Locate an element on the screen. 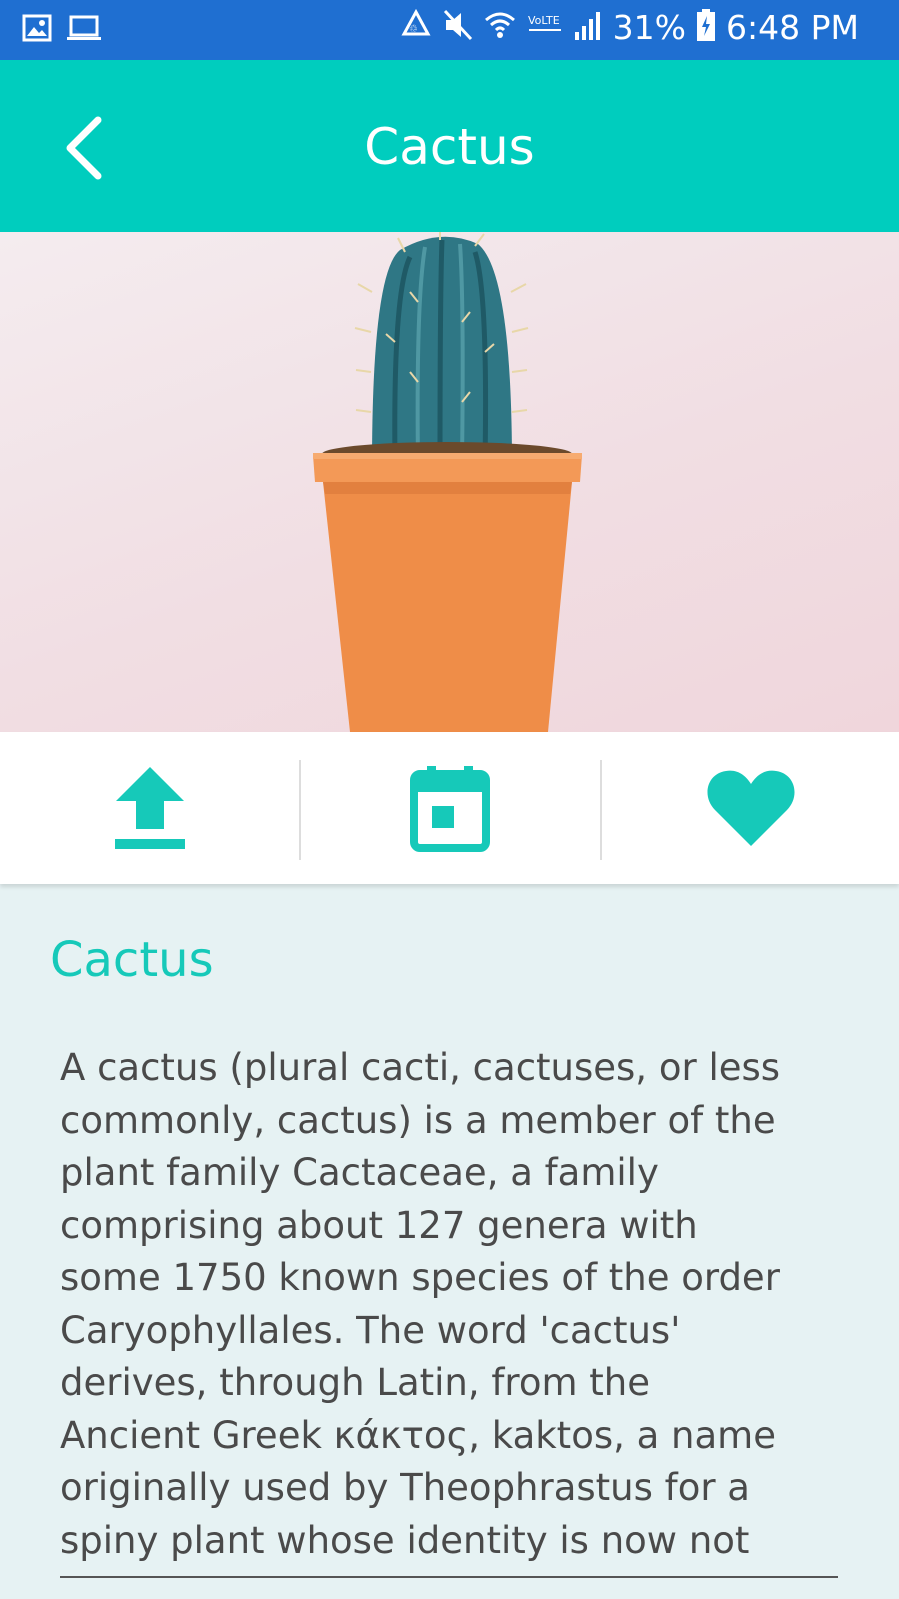  svg-text: VoLTE is located at coordinates (544, 20).